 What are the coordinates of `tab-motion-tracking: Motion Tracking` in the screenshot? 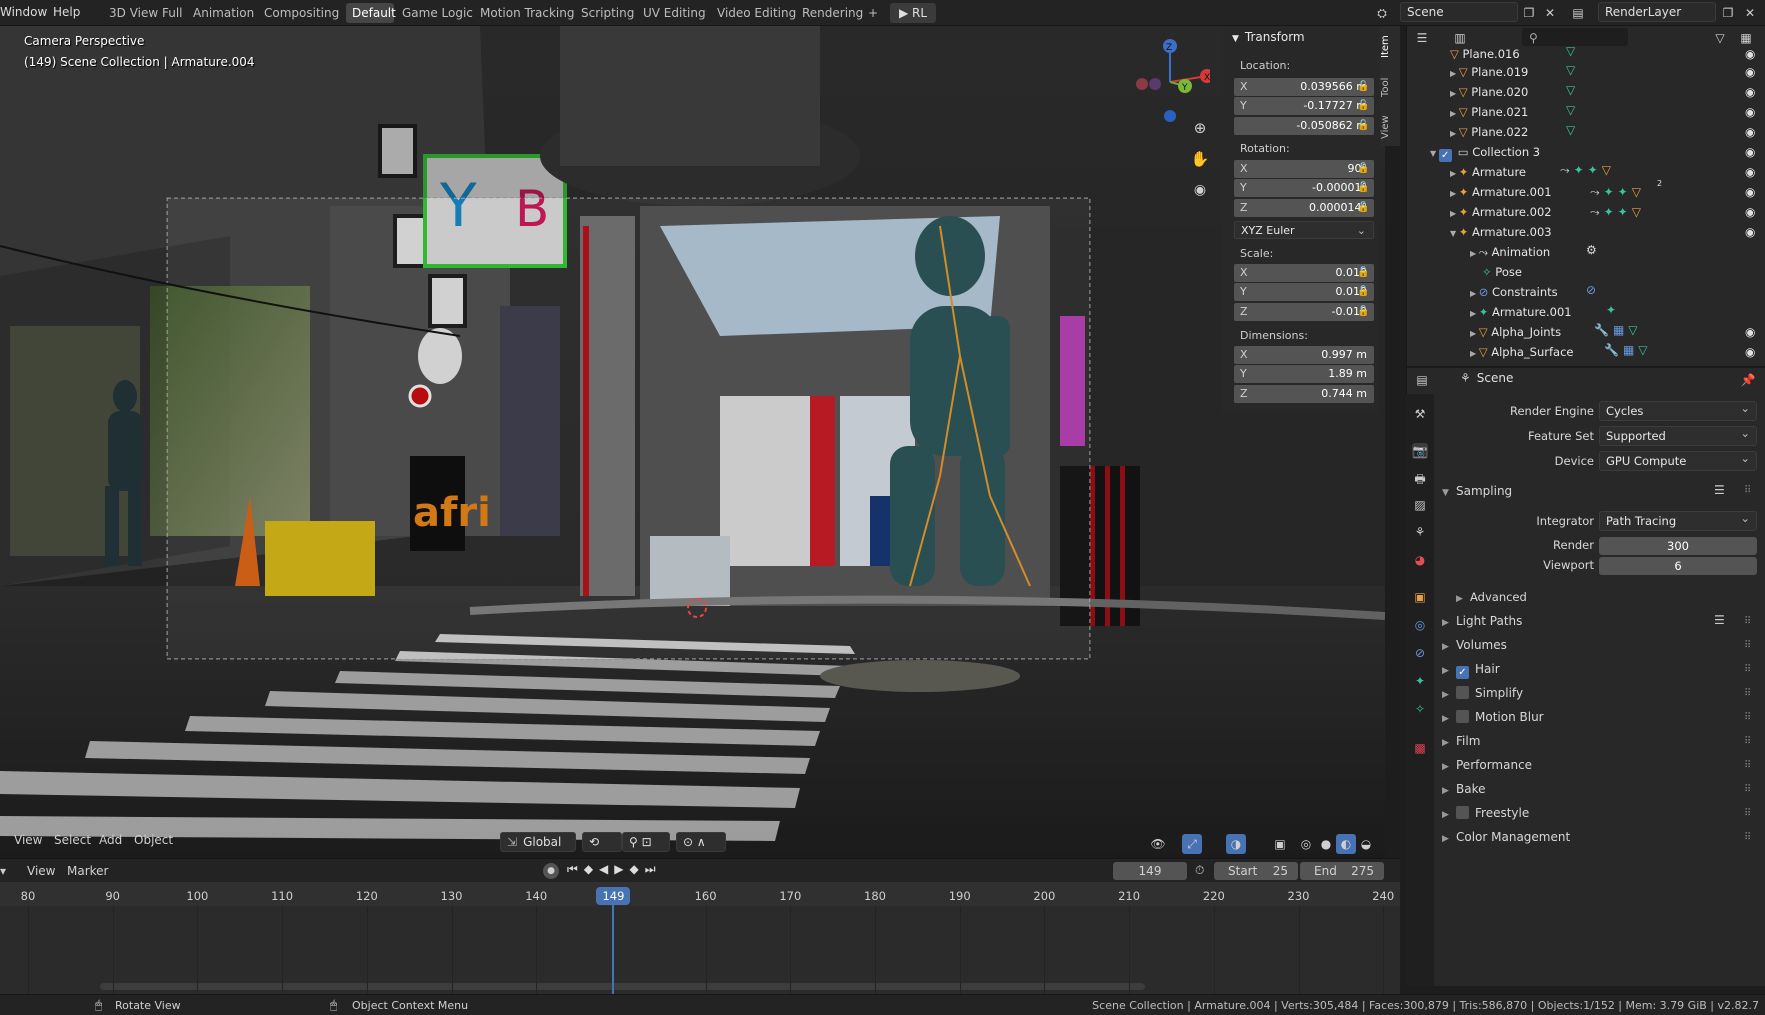 It's located at (524, 13).